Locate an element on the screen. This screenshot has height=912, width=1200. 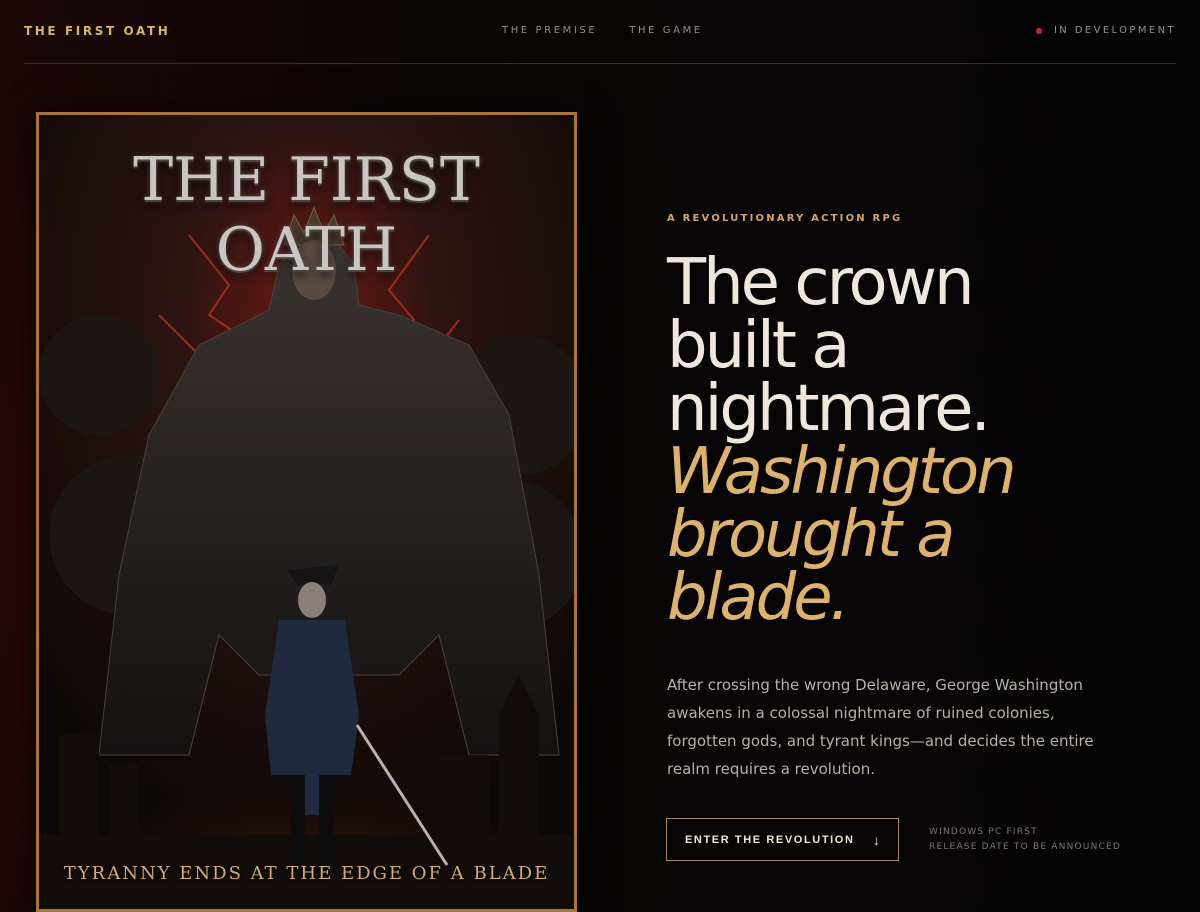
headline-line: The crown is located at coordinates (821, 283).